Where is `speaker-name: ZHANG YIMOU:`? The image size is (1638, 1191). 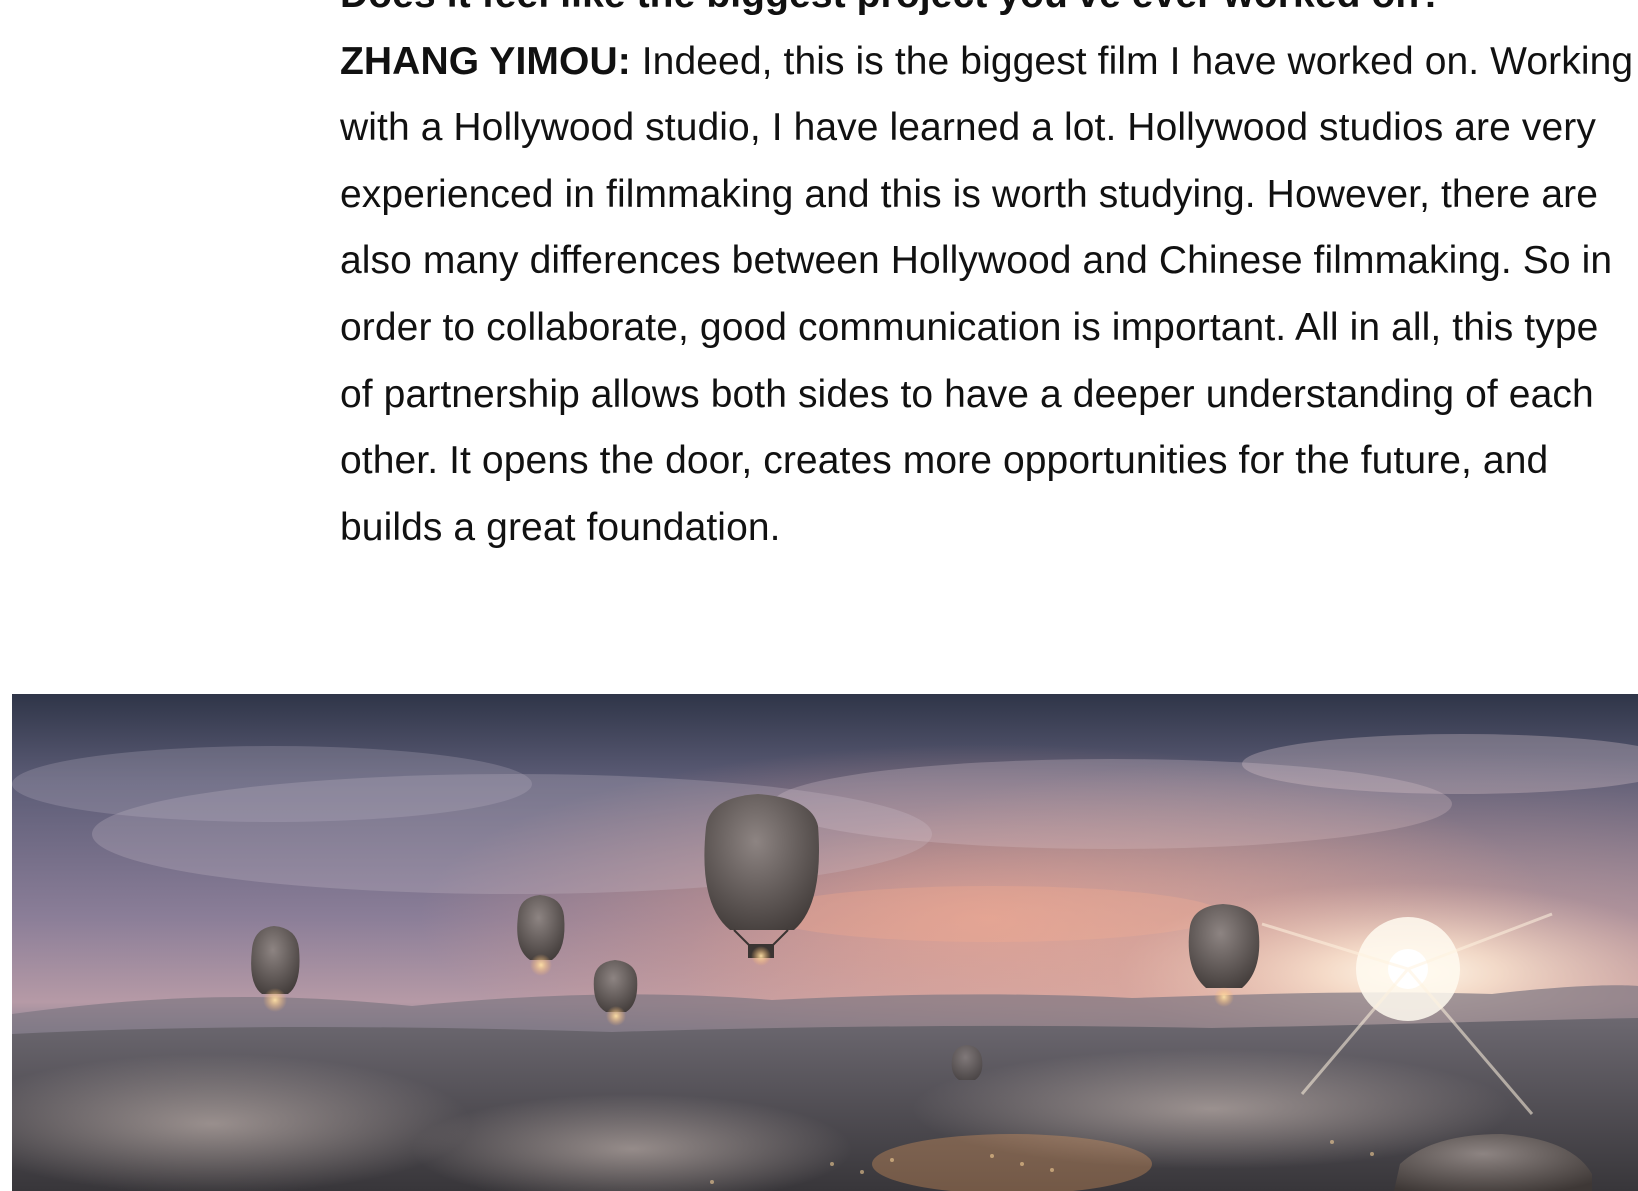
speaker-name: ZHANG YIMOU: is located at coordinates (485, 61).